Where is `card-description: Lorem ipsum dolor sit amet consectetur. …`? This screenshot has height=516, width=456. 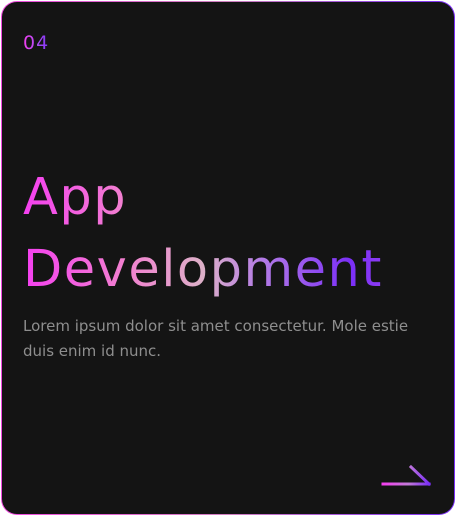
card-description: Lorem ipsum dolor sit amet consectetur. … is located at coordinates (216, 338).